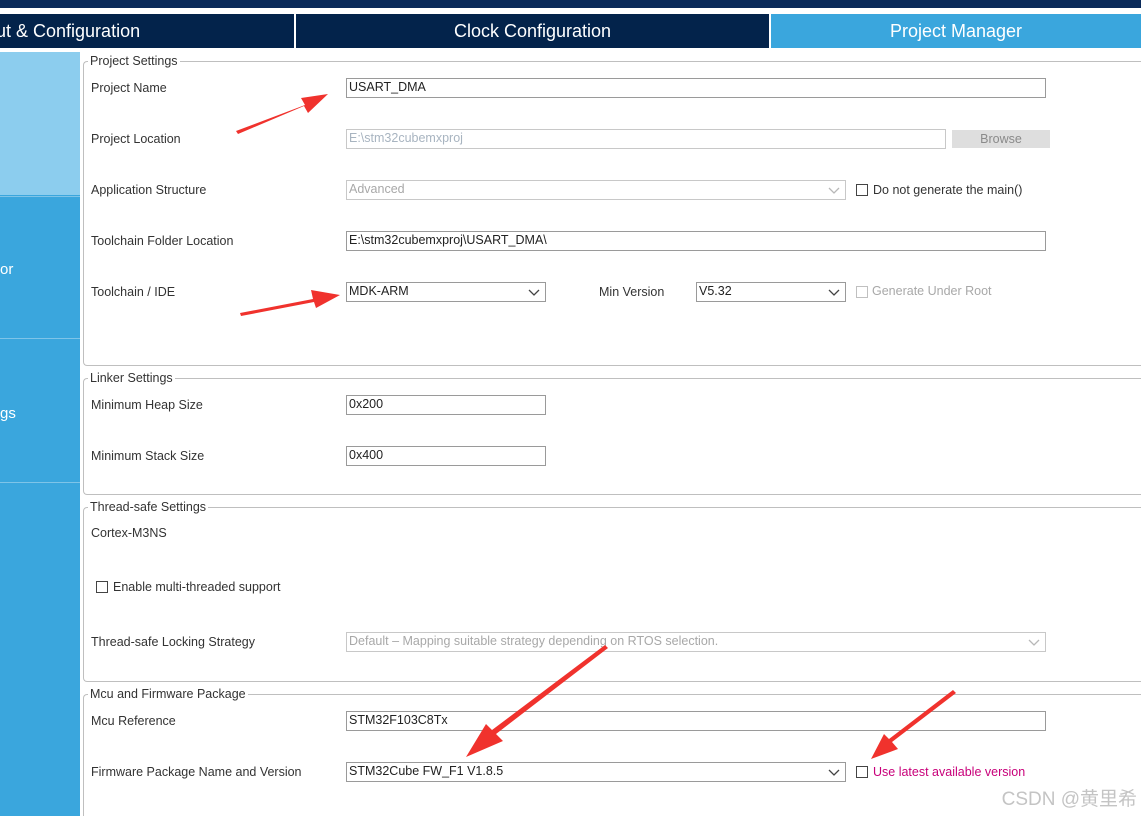  I want to click on linker-settings-legend: Linker Settings, so click(131, 378).